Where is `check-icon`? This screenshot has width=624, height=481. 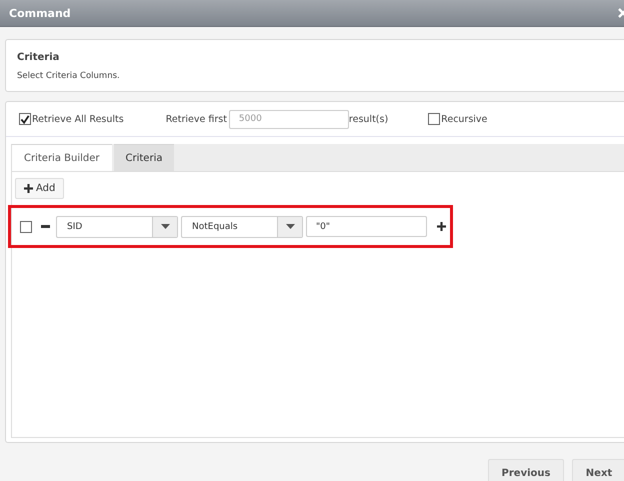 check-icon is located at coordinates (25, 119).